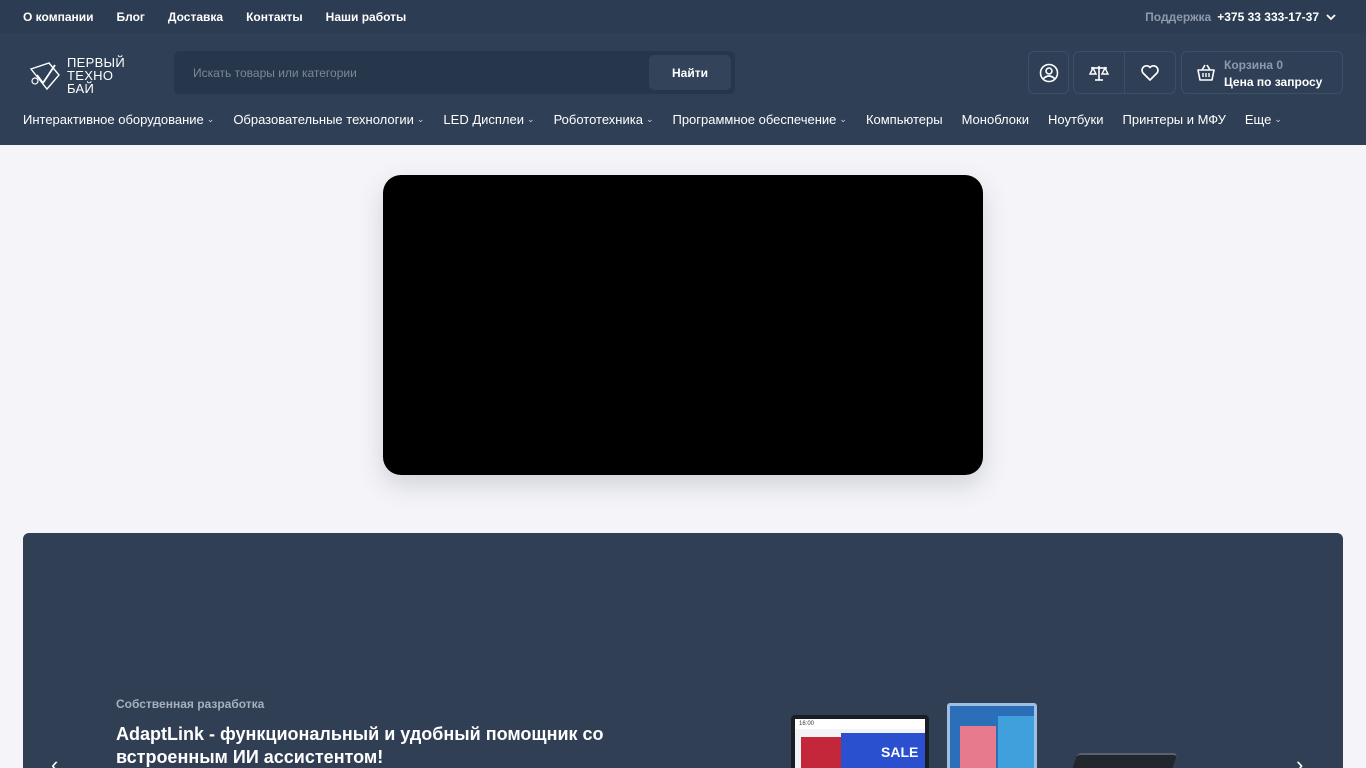  Describe the element at coordinates (328, 119) in the screenshot. I see `nav-item-education: Образовательные технологии ⌄` at that location.